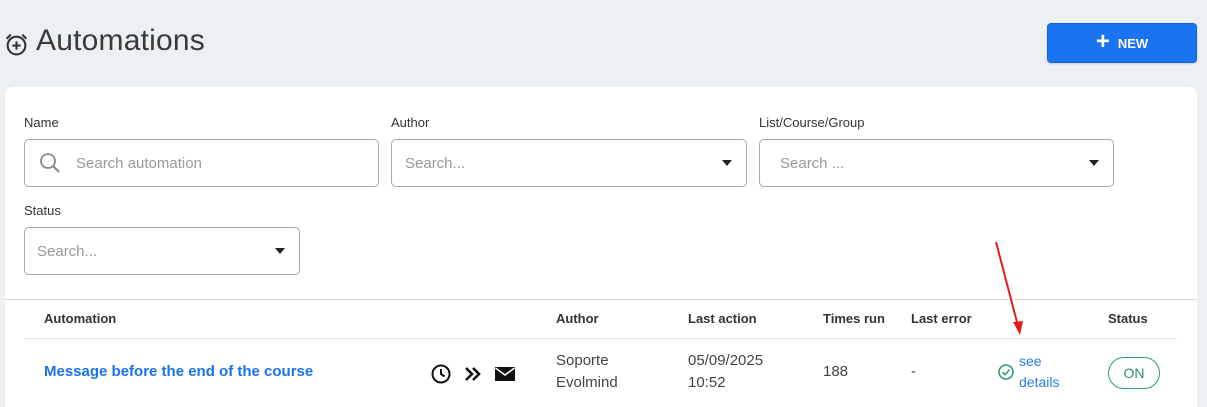 The height and width of the screenshot is (407, 1207). I want to click on automation-name-link: Message before the end of the course, so click(178, 371).